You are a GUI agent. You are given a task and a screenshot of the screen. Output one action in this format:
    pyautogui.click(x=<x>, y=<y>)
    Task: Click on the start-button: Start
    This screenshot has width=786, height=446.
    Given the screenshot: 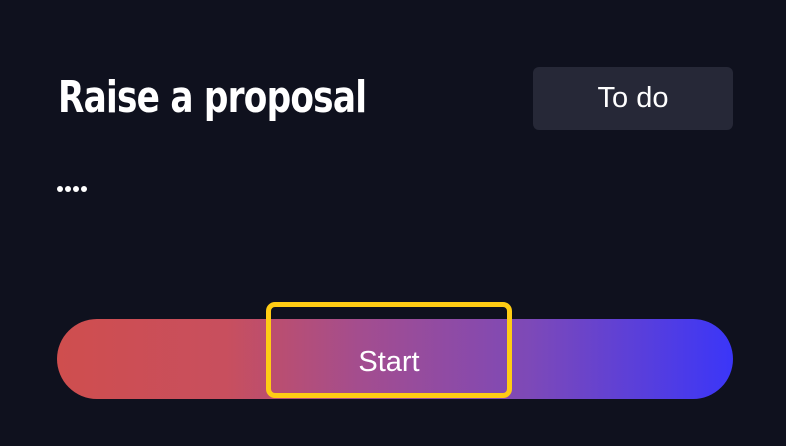 What is the action you would take?
    pyautogui.click(x=389, y=350)
    